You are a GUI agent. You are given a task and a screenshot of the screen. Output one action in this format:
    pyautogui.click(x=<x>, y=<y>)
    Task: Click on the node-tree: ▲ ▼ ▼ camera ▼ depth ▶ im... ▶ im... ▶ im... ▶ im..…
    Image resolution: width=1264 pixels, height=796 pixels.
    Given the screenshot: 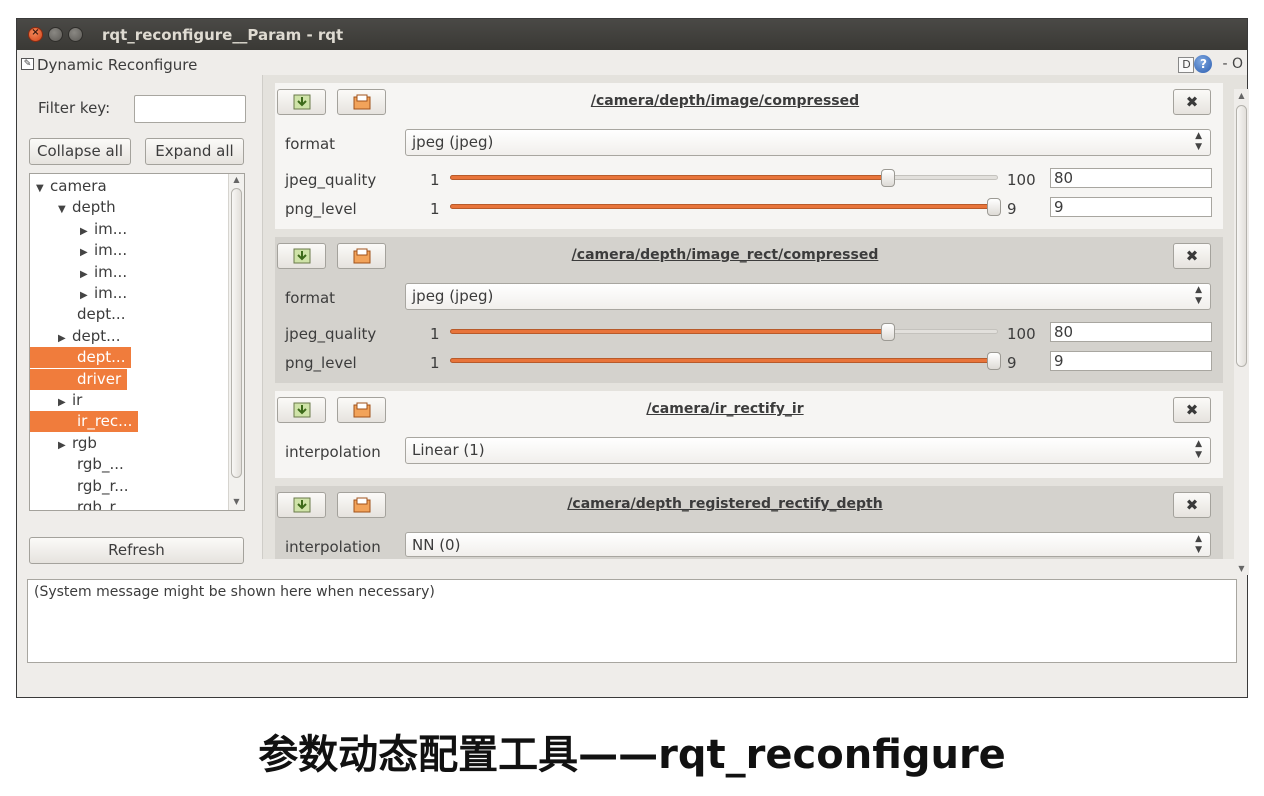 What is the action you would take?
    pyautogui.click(x=137, y=342)
    